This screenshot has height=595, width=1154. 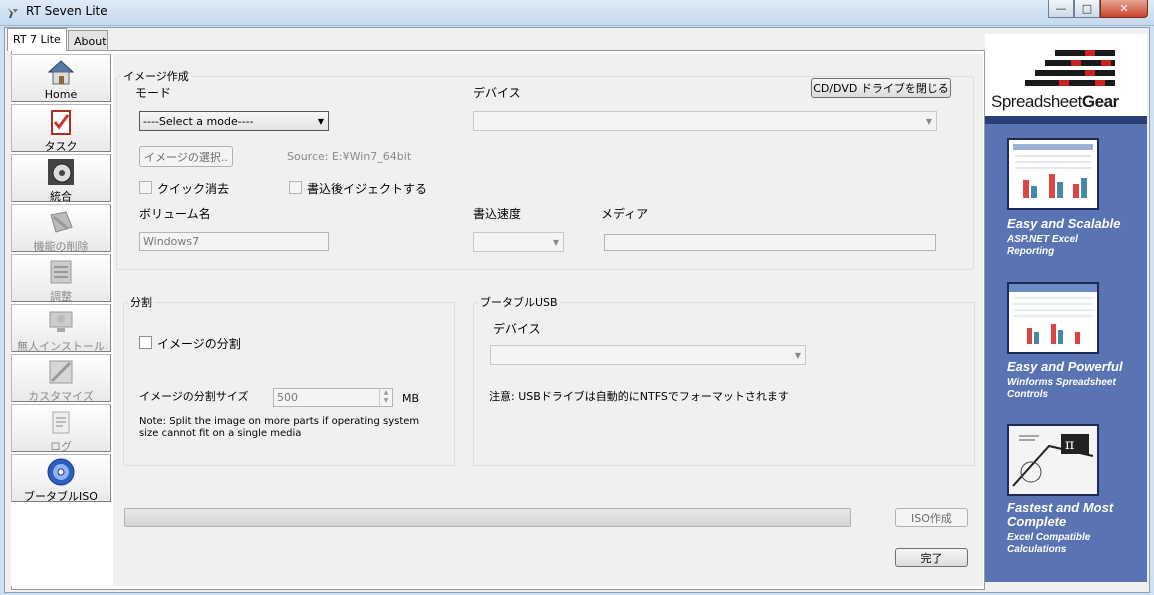 I want to click on eject-checkbox, so click(x=295, y=187).